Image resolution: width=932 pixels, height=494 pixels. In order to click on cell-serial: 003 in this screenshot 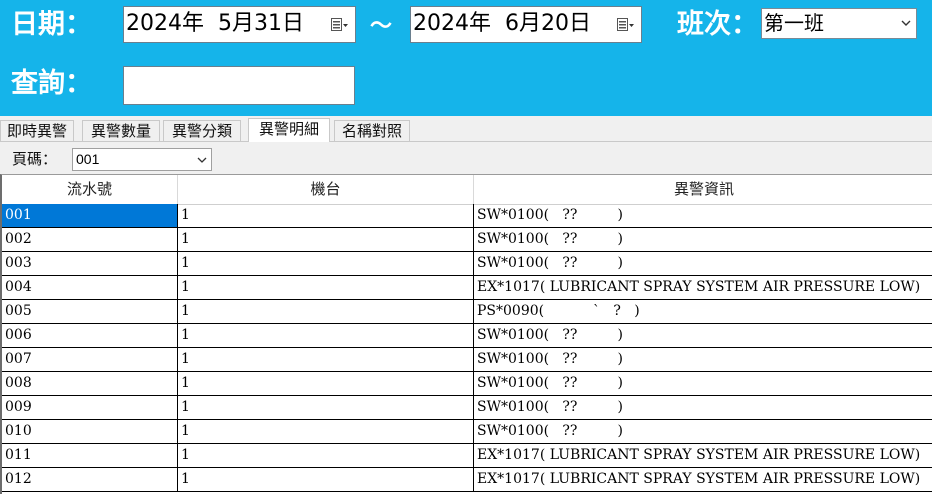, I will do `click(90, 263)`.